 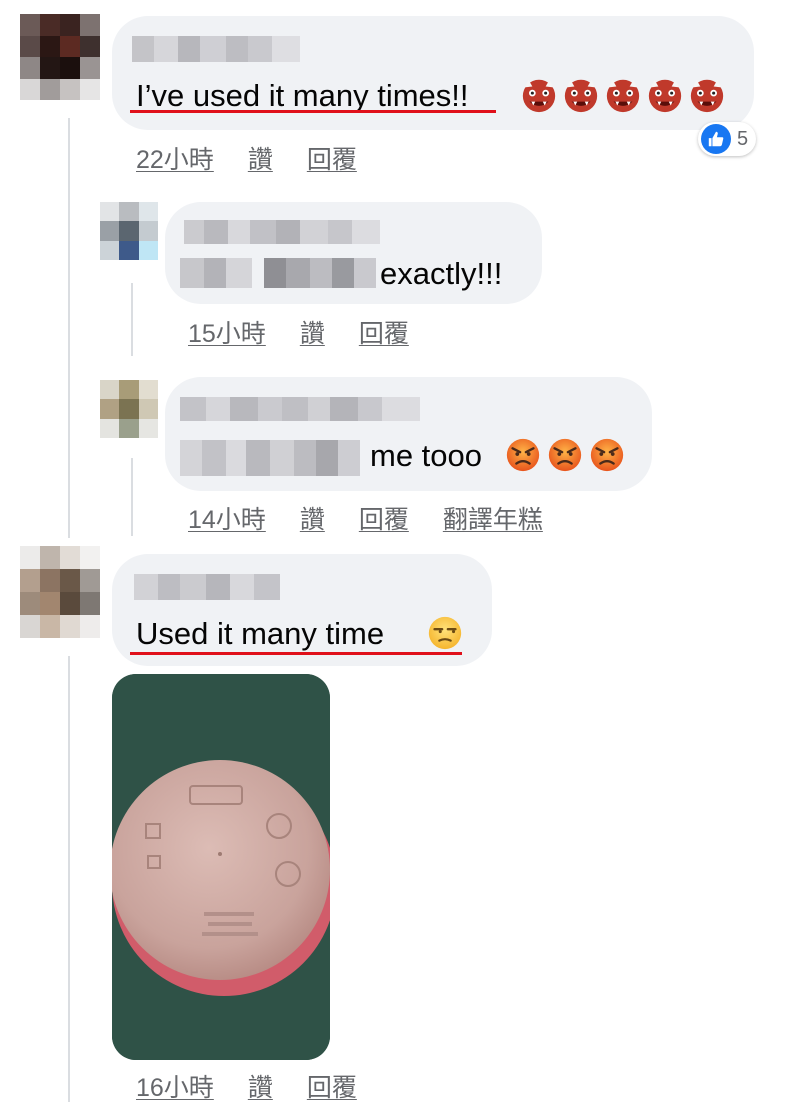 I want to click on comment-text: I’ve used it many times!!, so click(x=302, y=95).